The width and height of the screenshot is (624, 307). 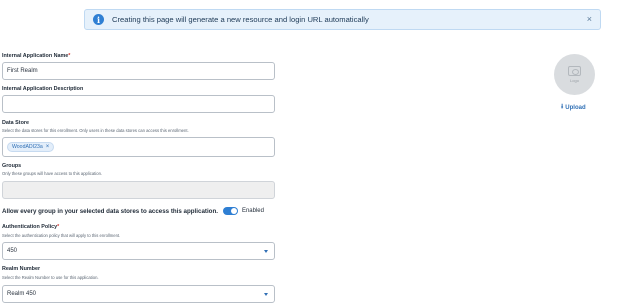 I want to click on toggle-knob, so click(x=233, y=211).